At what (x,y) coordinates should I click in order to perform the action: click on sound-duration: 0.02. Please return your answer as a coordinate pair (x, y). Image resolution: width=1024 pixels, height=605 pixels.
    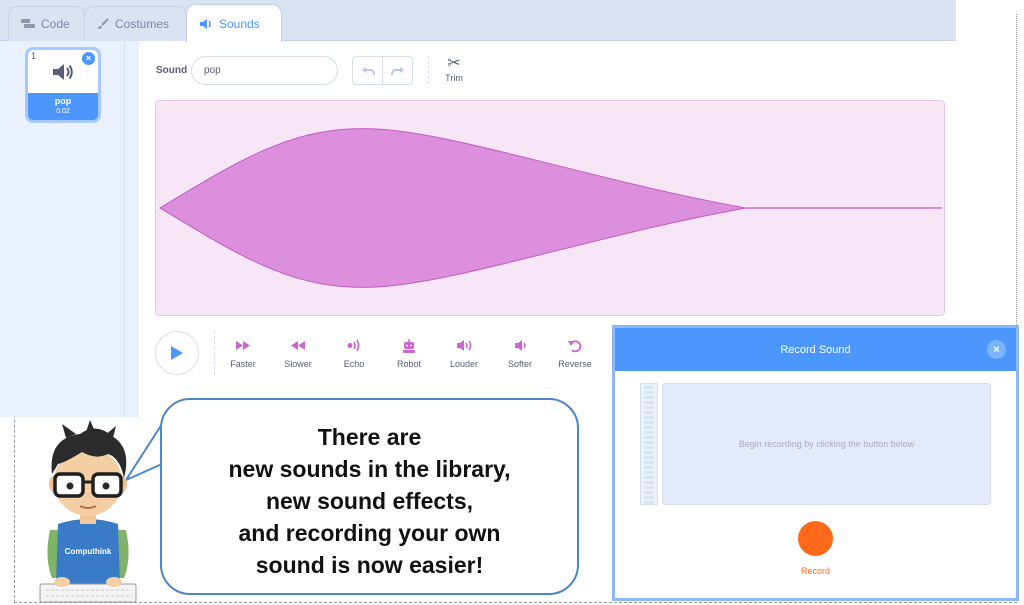
    Looking at the image, I should click on (63, 111).